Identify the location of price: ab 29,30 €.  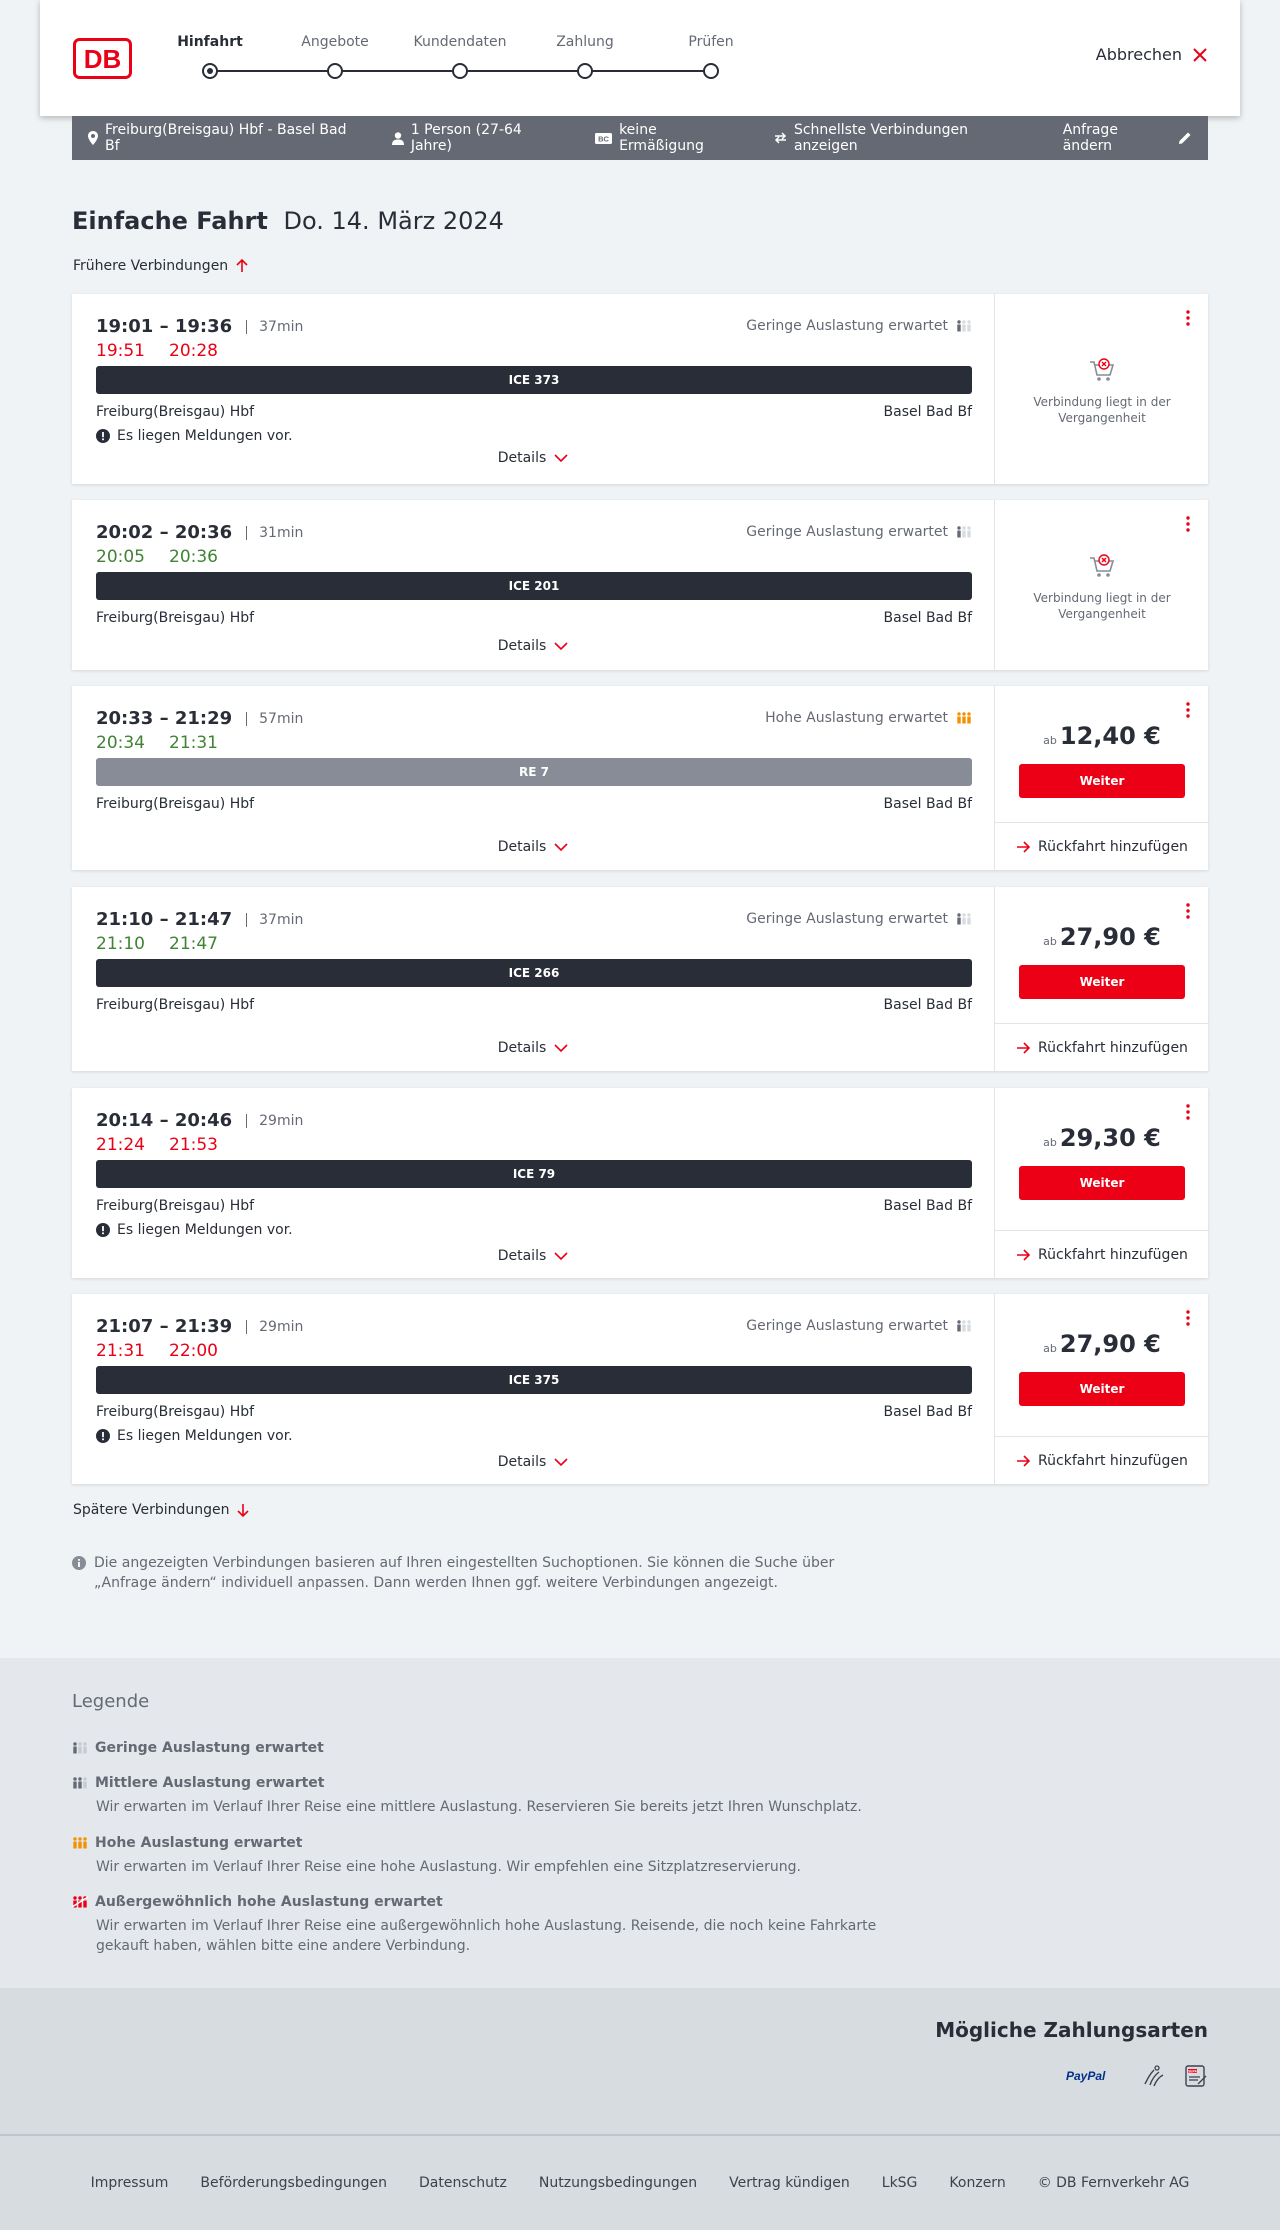
(1102, 1138).